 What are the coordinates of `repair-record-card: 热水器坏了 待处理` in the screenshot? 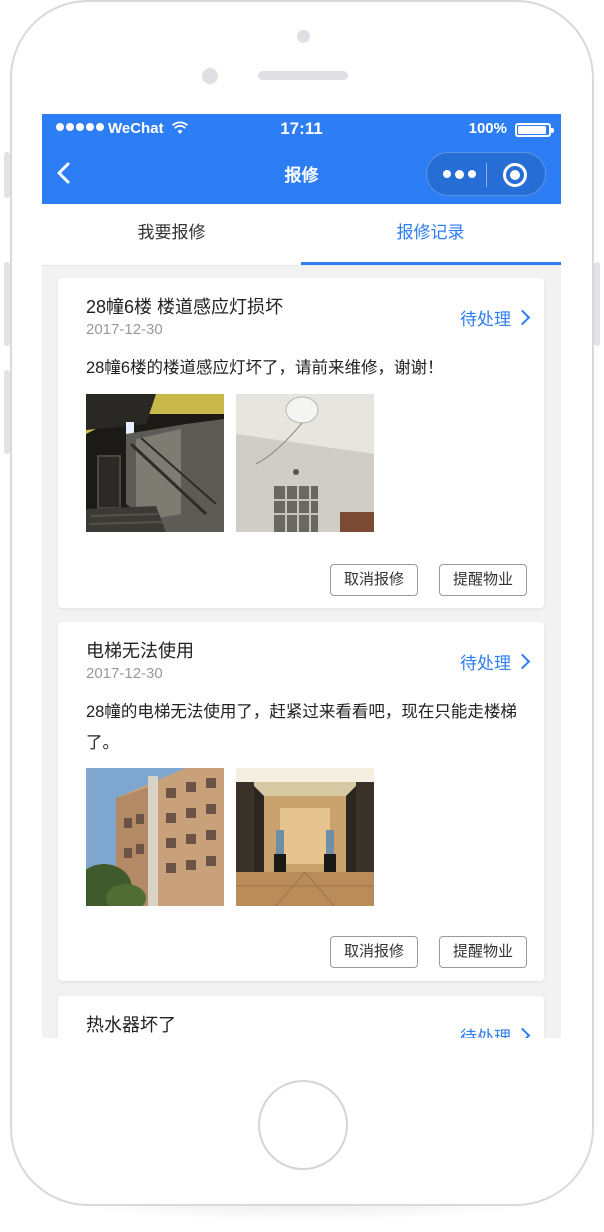 It's located at (301, 1017).